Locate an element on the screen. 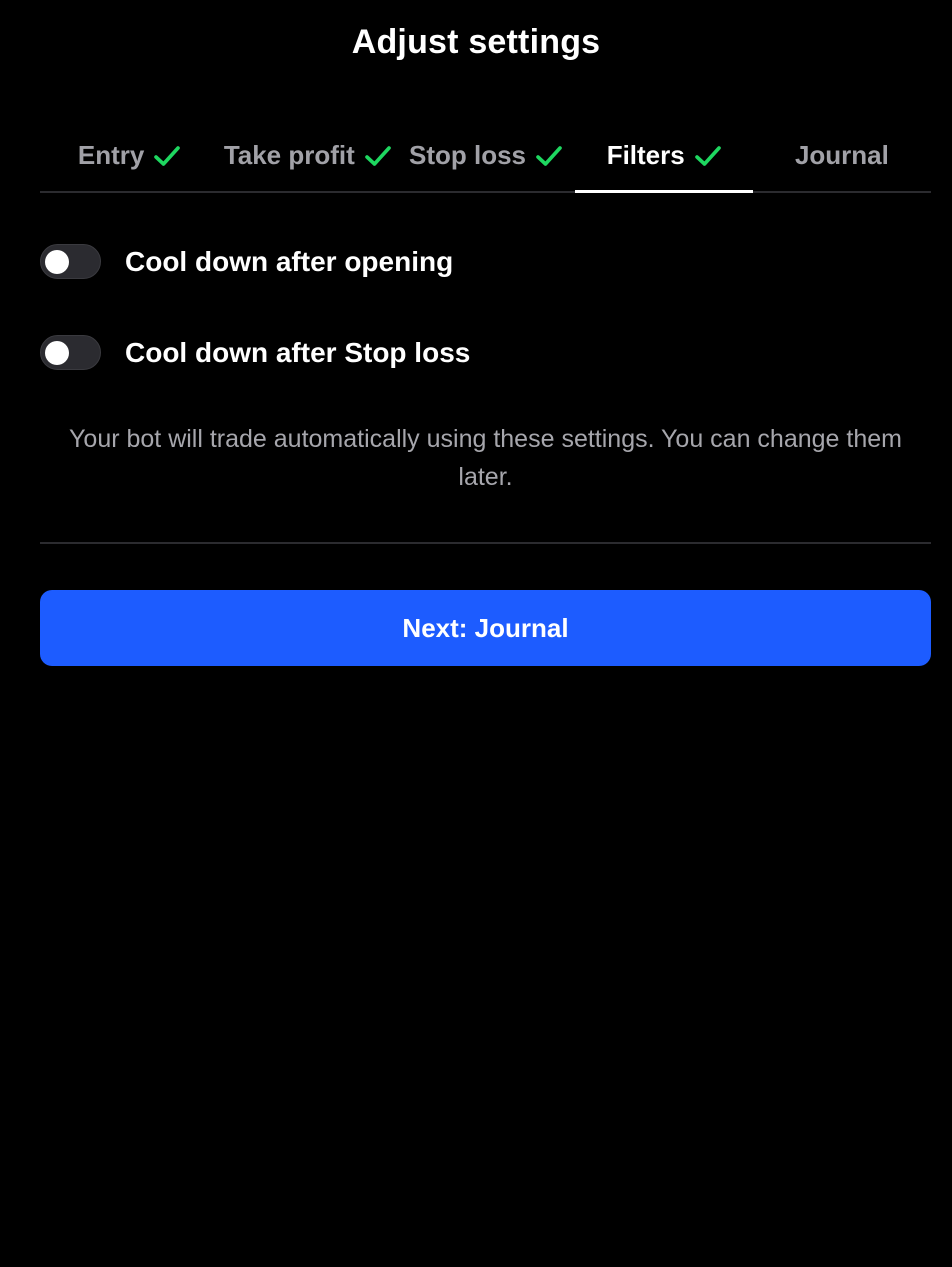 This screenshot has width=952, height=1267. next-journal-button: Next: Journal is located at coordinates (485, 628).